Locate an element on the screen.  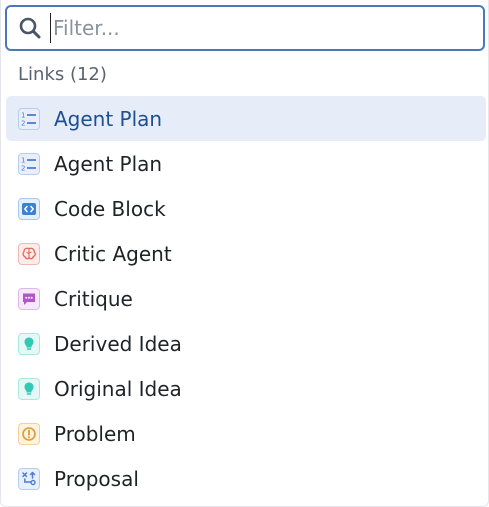
item-label: Proposal is located at coordinates (96, 478).